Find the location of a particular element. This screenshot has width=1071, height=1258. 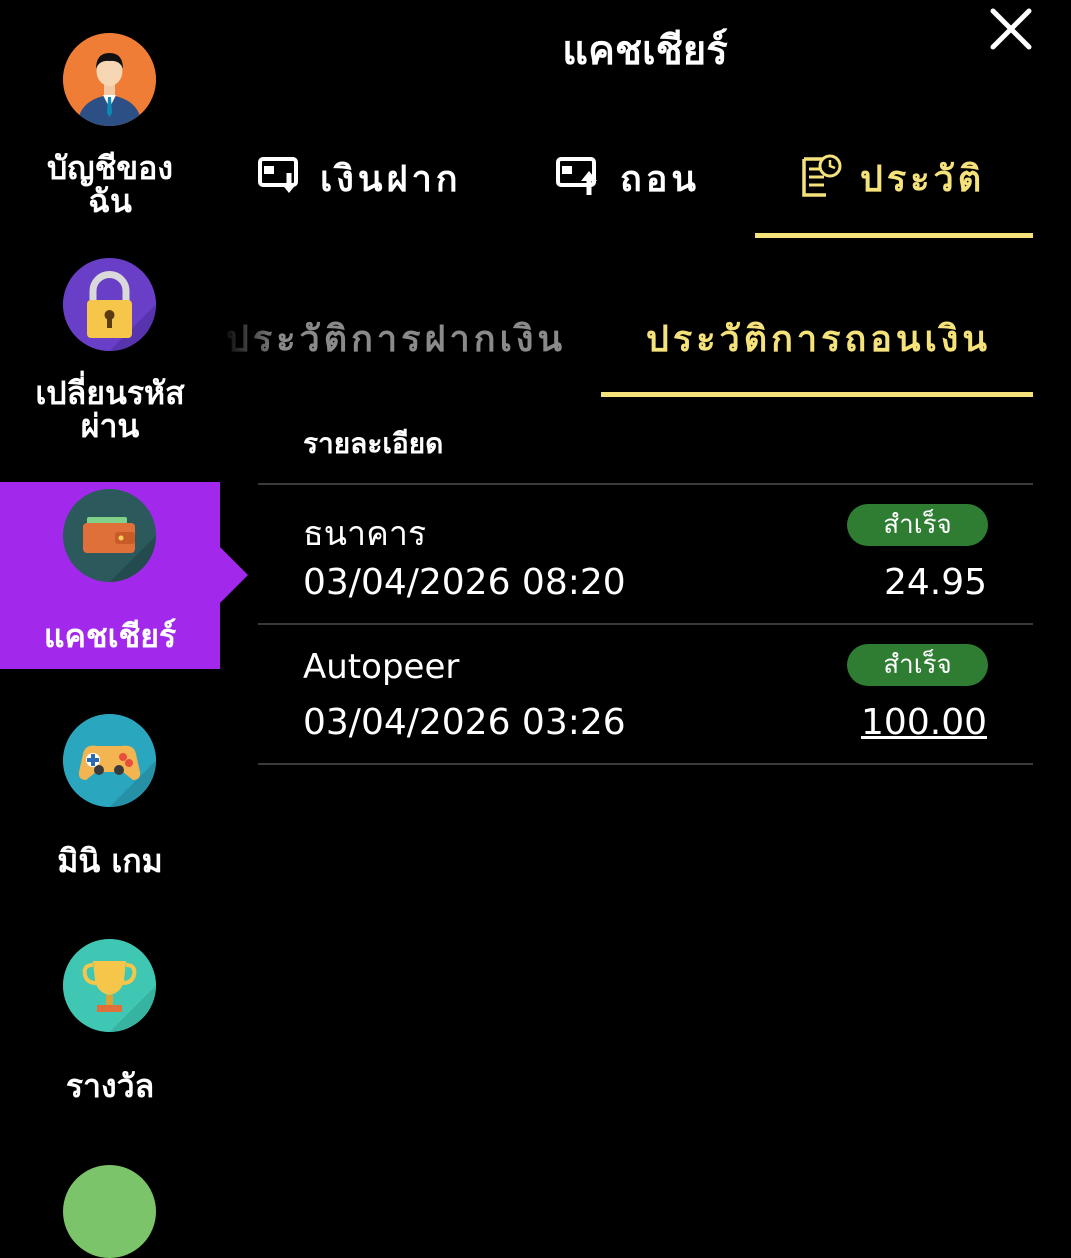

gamepad-icon is located at coordinates (109, 760).